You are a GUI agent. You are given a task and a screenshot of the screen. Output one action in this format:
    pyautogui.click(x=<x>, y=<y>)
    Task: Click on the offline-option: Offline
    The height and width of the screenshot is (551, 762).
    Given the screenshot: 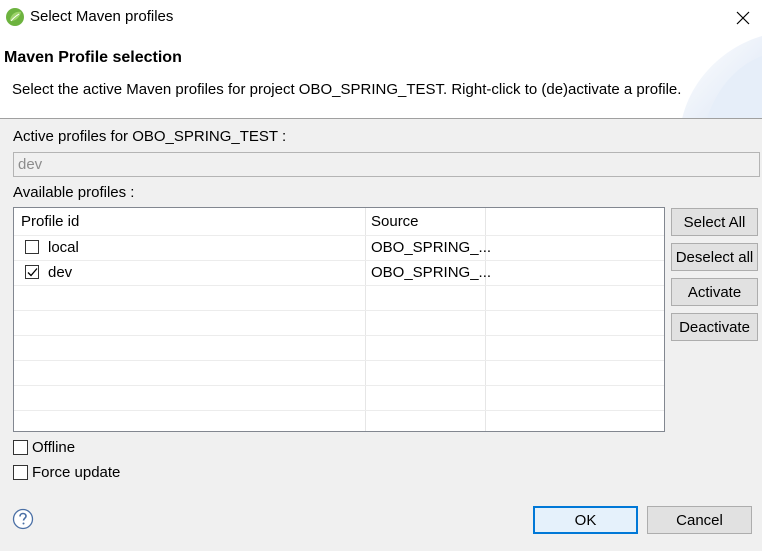 What is the action you would take?
    pyautogui.click(x=44, y=447)
    